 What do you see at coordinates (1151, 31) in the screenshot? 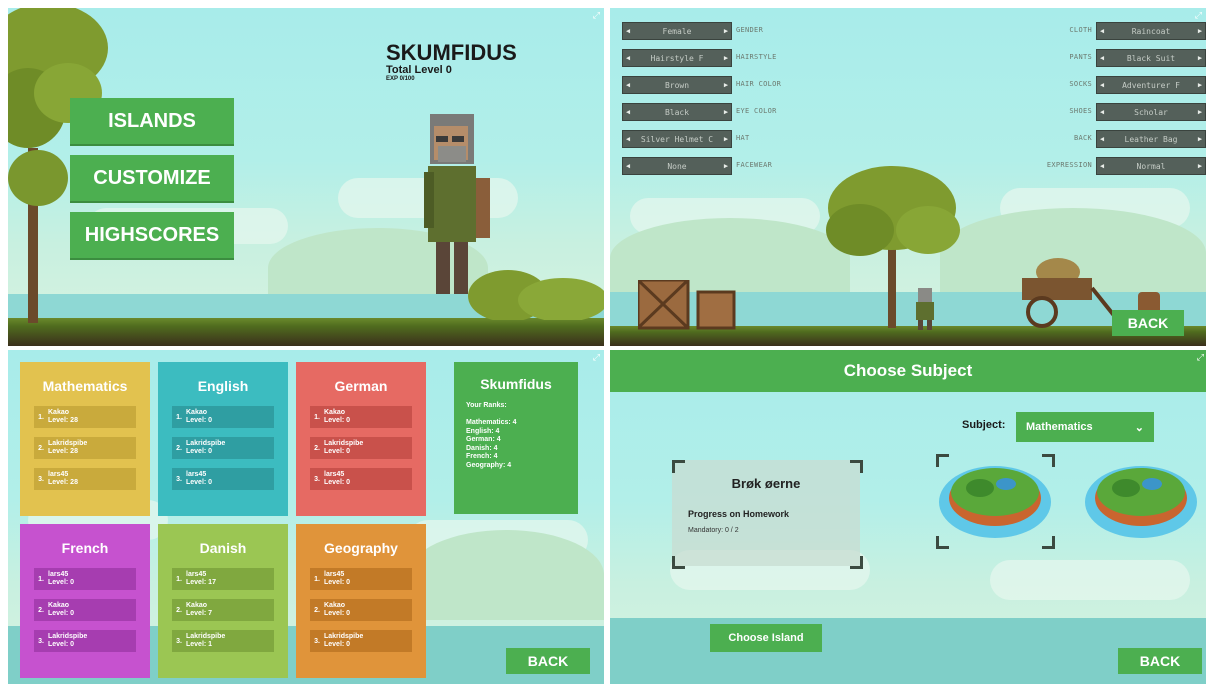
I see `right-selector: ◀ Raincoat ▶` at bounding box center [1151, 31].